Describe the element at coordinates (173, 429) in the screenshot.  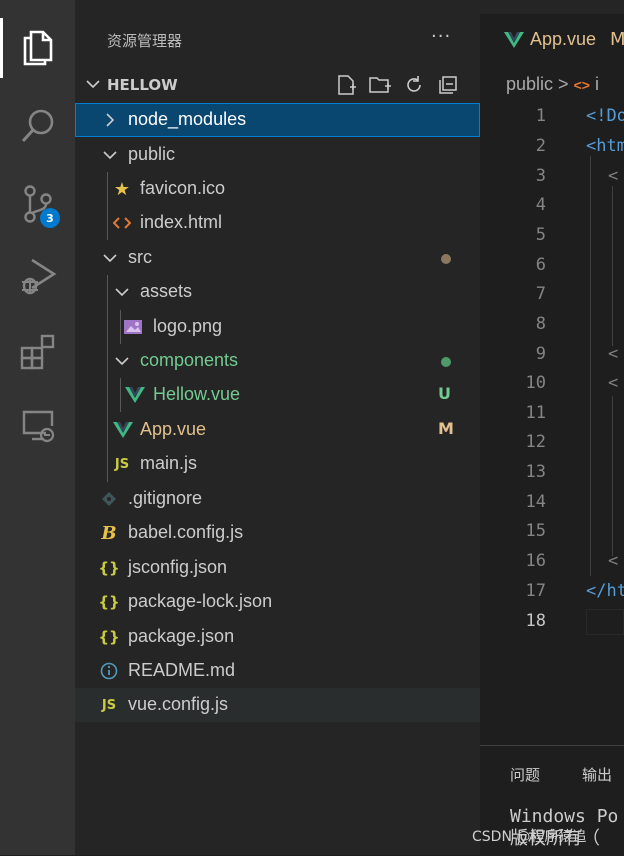
I see `tree-item-label: App.vue` at that location.